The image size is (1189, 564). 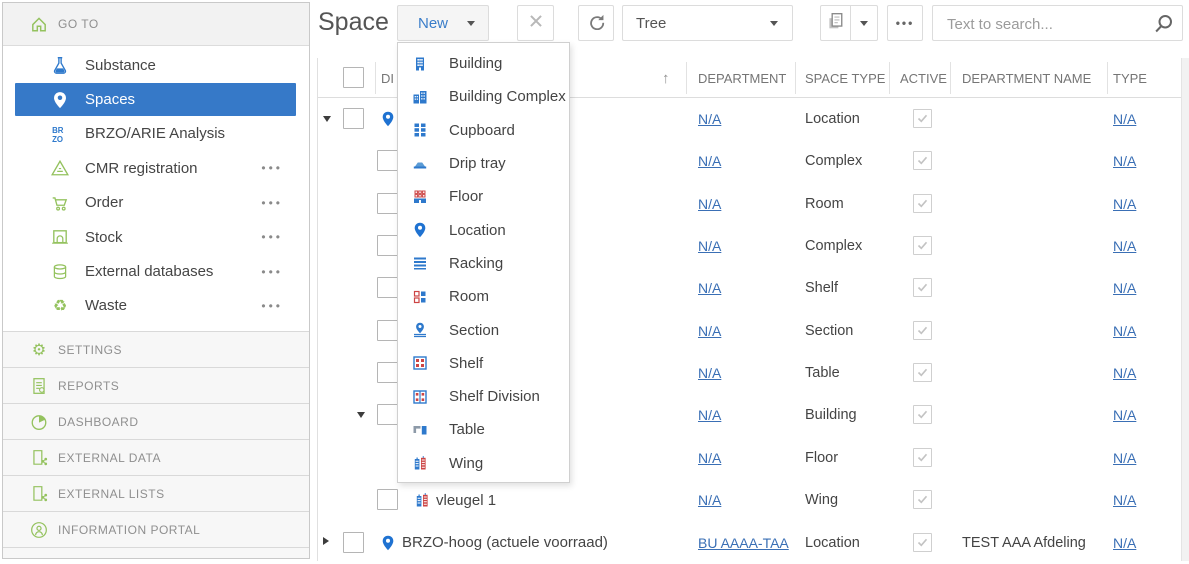 What do you see at coordinates (471, 23) in the screenshot?
I see `chevron-down-icon` at bounding box center [471, 23].